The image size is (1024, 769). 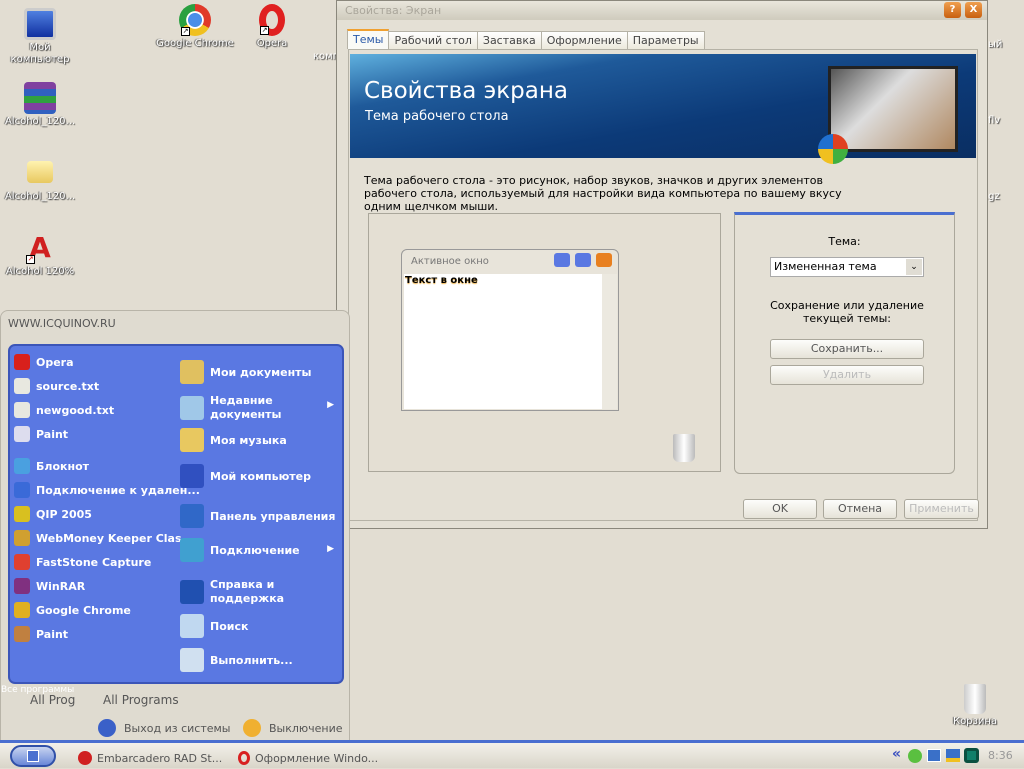 I want to click on preview-close-icon, so click(x=604, y=260).